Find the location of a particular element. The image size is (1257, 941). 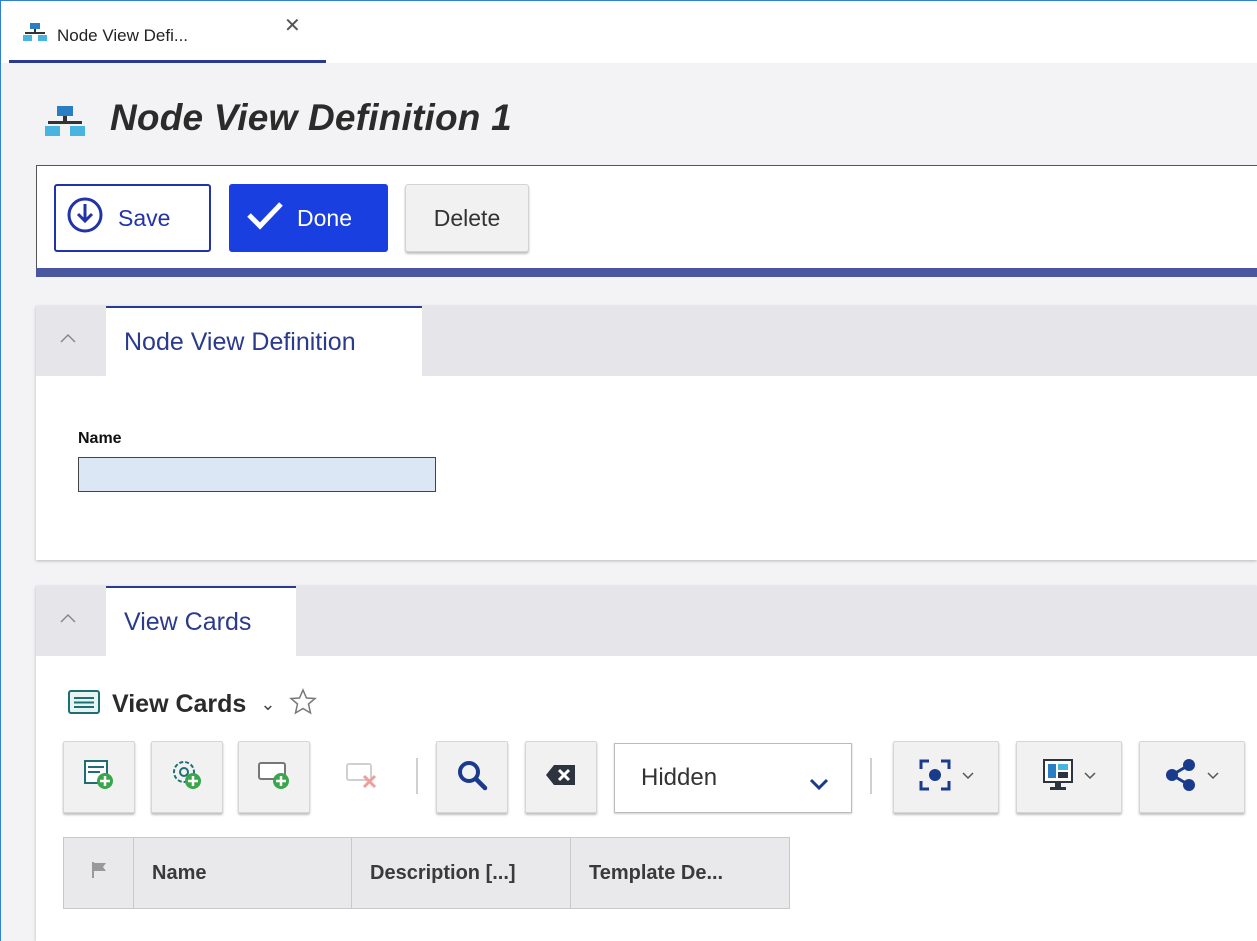

flag-icon is located at coordinates (99, 873).